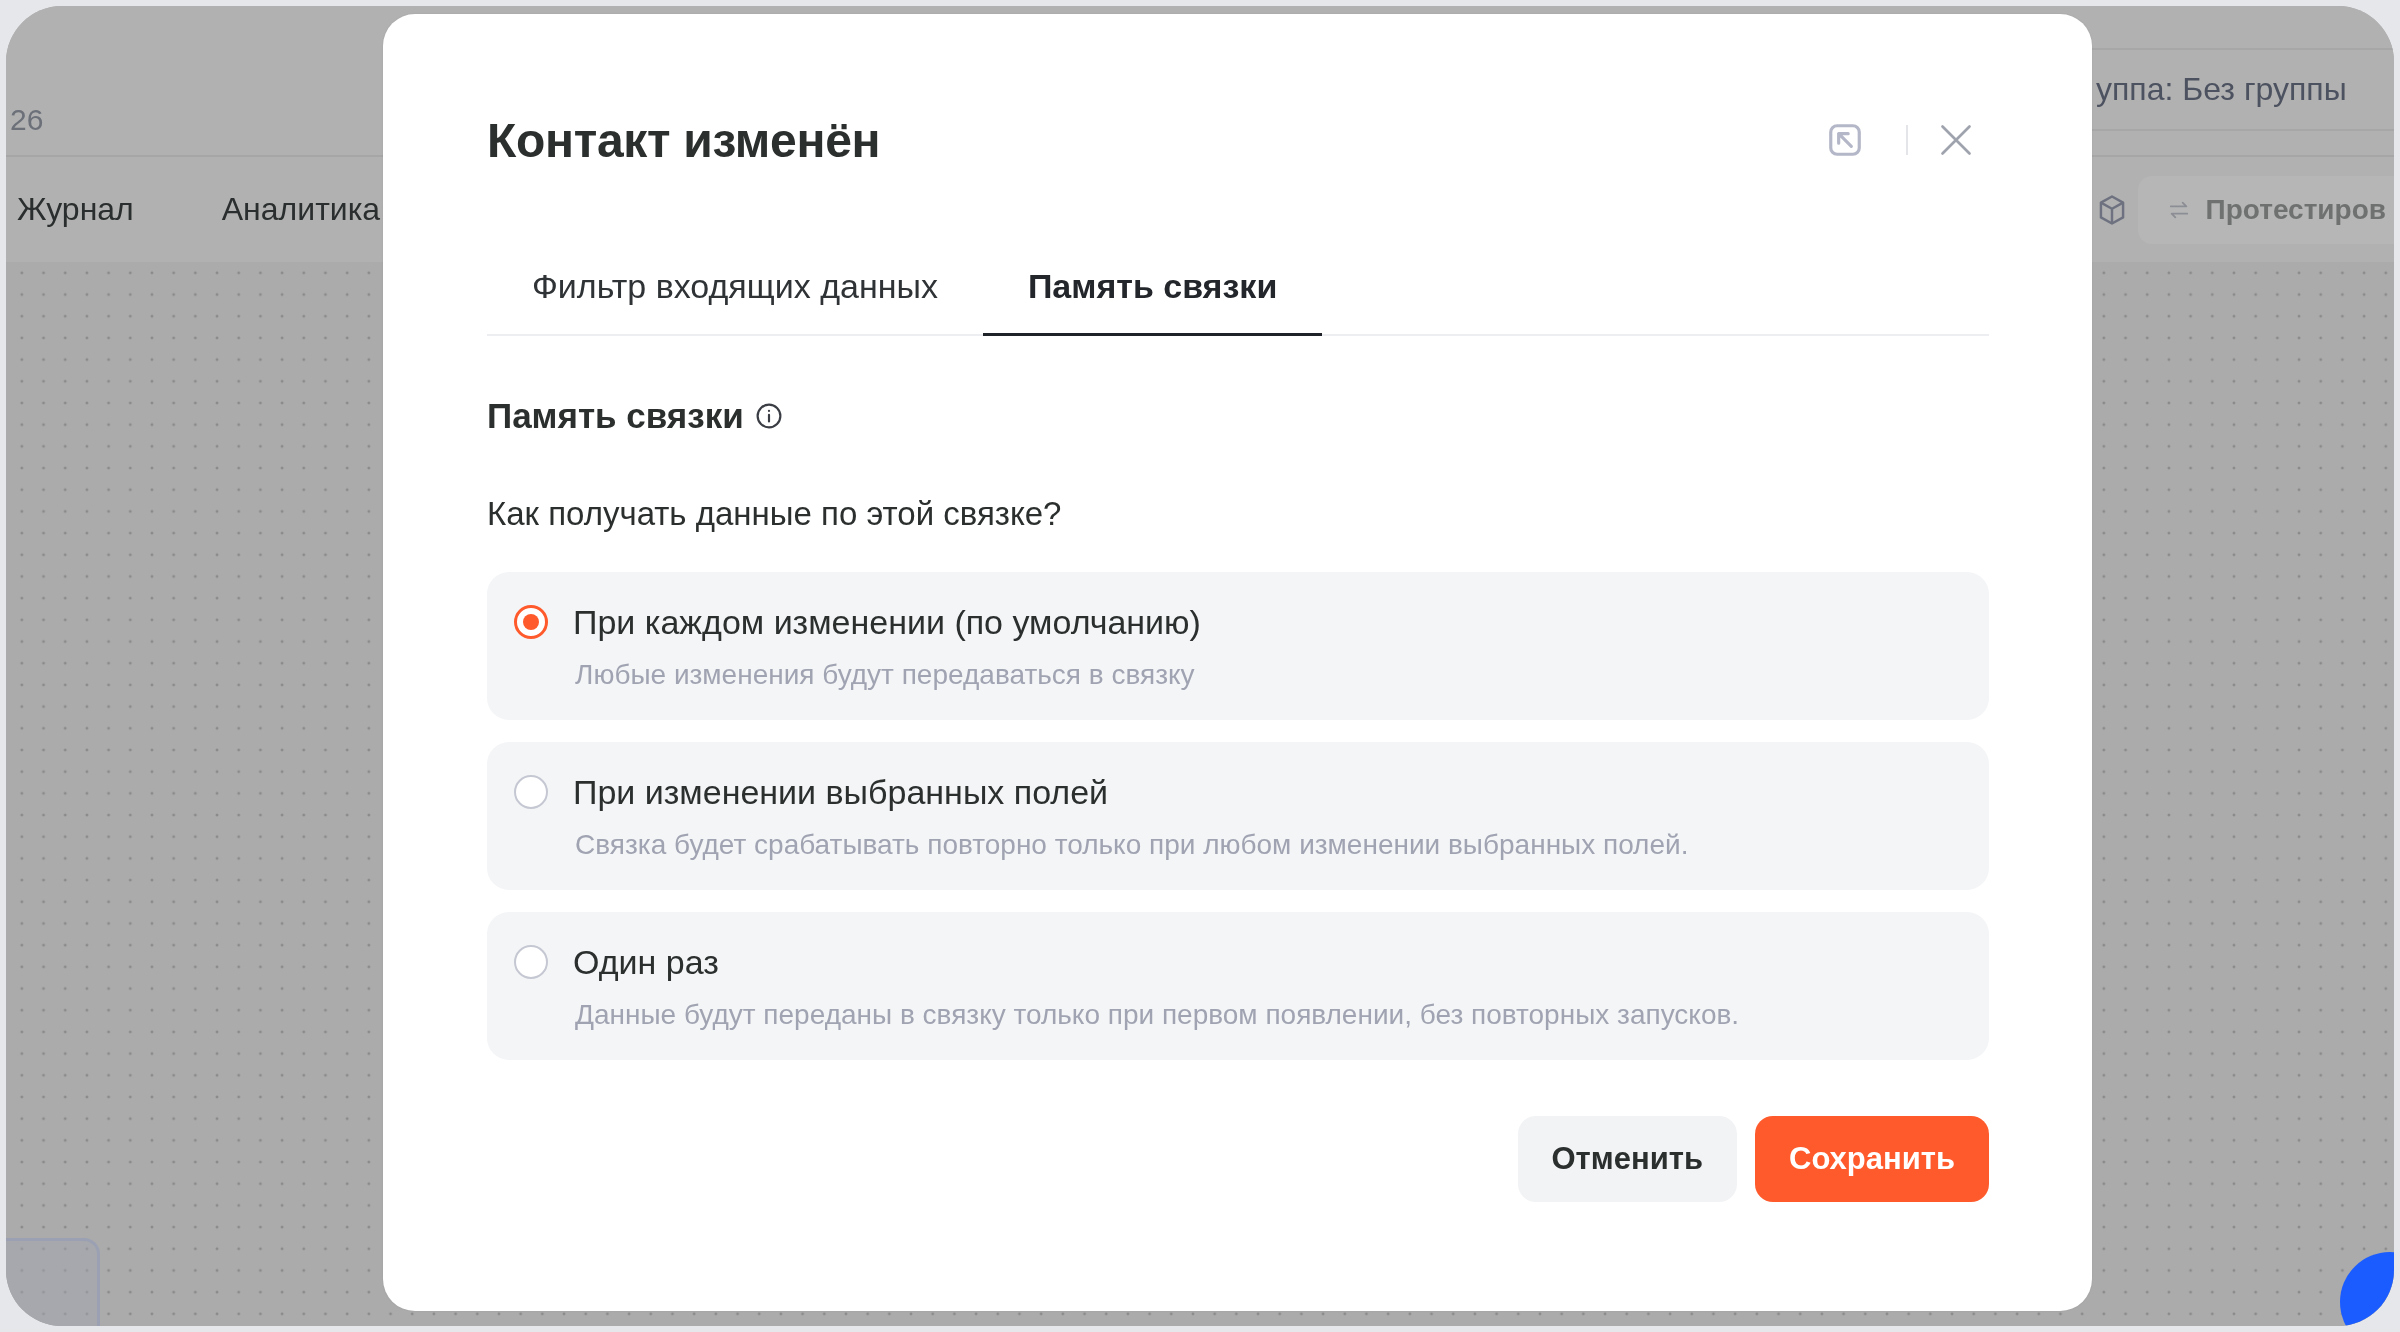 The image size is (2400, 1332). What do you see at coordinates (1238, 986) in the screenshot?
I see `option-card: Один раз Данные будут переданы в связку только при первом появлении, без повторных запусков.` at bounding box center [1238, 986].